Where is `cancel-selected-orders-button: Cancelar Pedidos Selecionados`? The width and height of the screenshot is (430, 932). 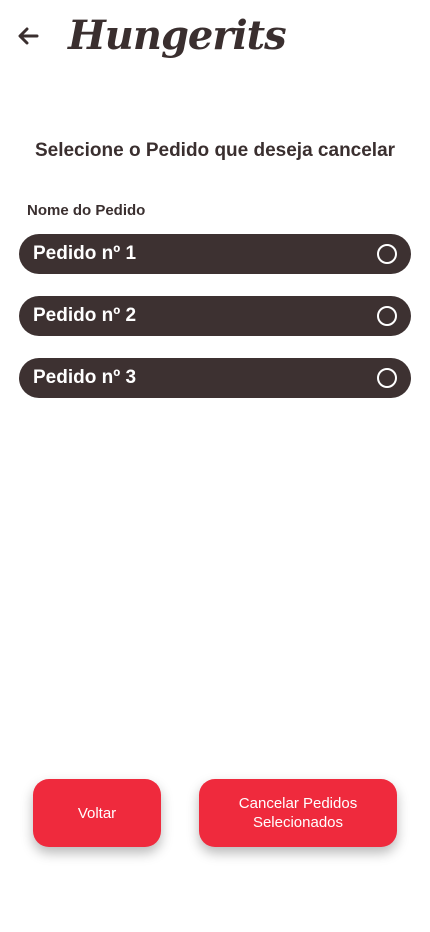
cancel-selected-orders-button: Cancelar Pedidos Selecionados is located at coordinates (298, 813).